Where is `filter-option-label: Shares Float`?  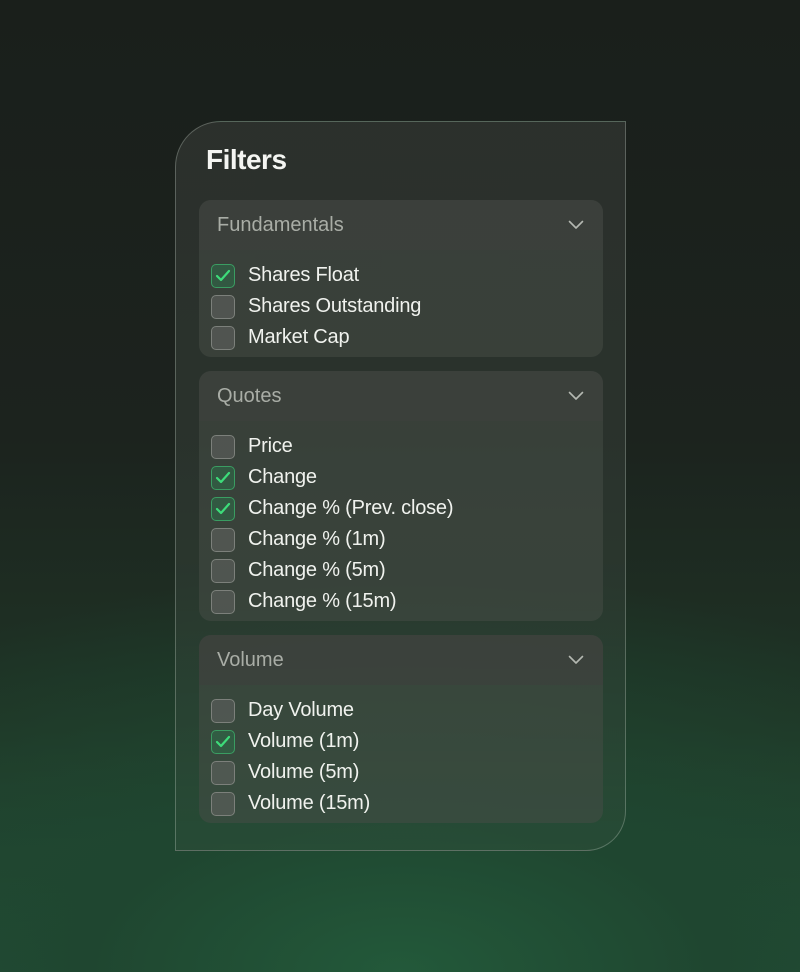 filter-option-label: Shares Float is located at coordinates (303, 275).